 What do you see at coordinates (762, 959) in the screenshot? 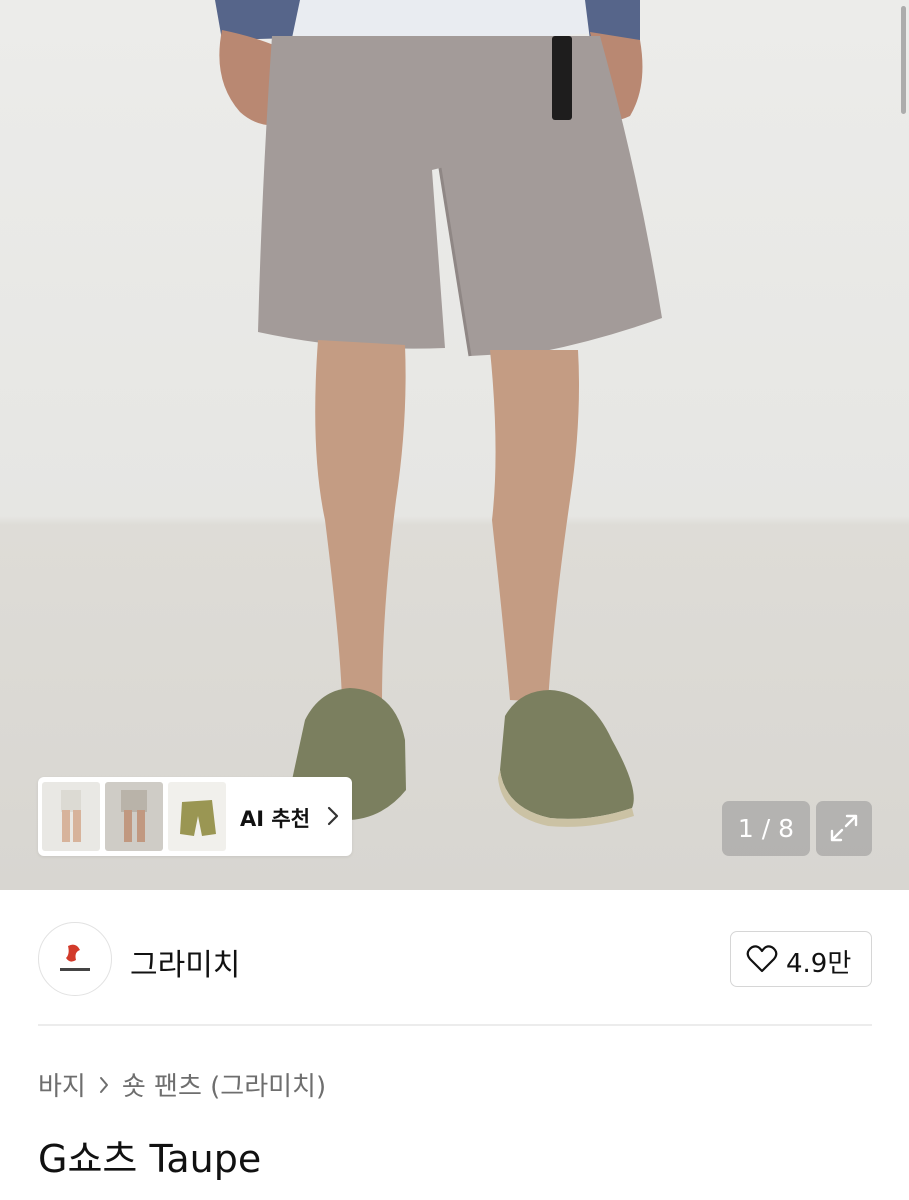
I see `heart-icon` at bounding box center [762, 959].